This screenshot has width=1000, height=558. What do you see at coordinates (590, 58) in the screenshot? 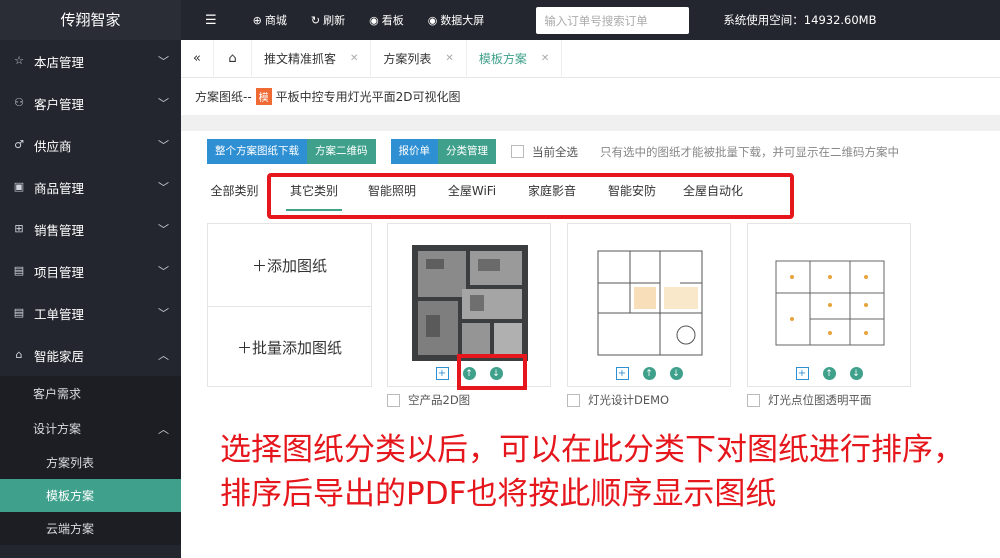
I see `tab-bar: « ⌂ 推文精准抓客 ✕ 方案列表 ✕ 模板方案 ✕` at bounding box center [590, 58].